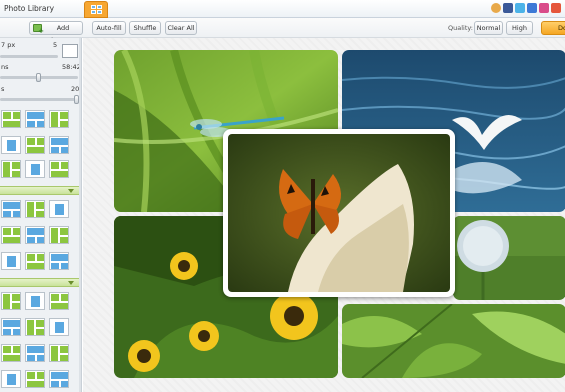  Describe the element at coordinates (496, 8) in the screenshot. I see `home-icon` at that location.